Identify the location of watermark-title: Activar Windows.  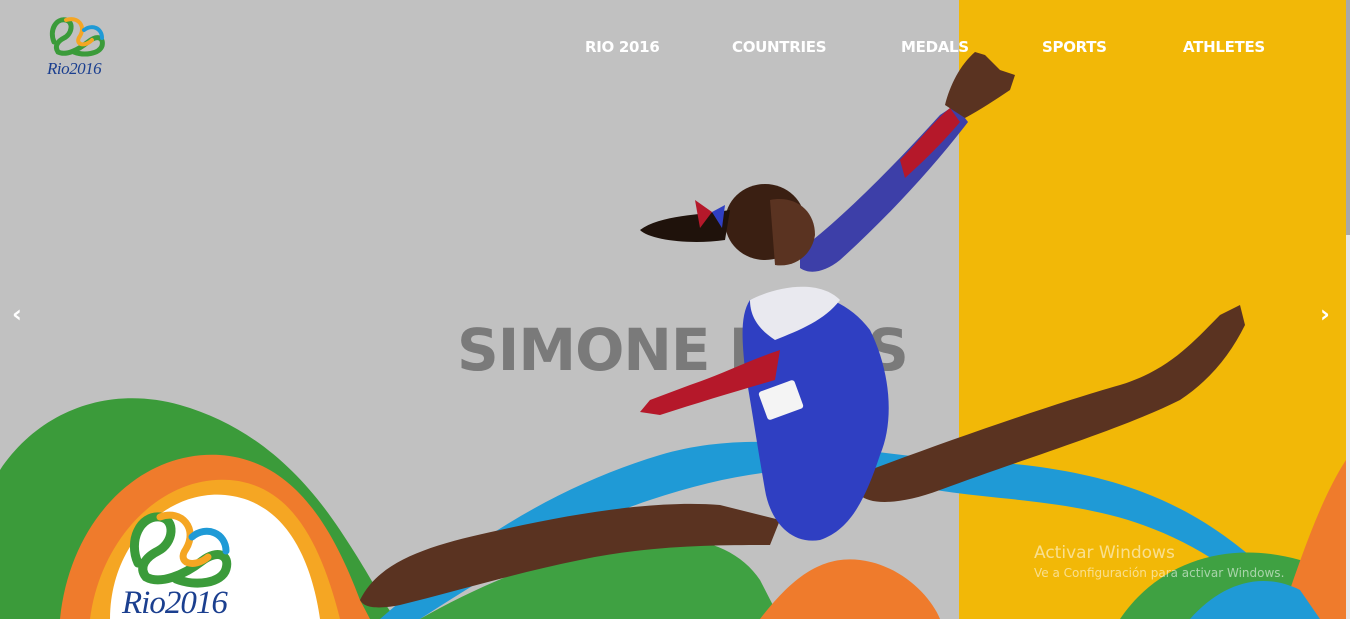
(1104, 553).